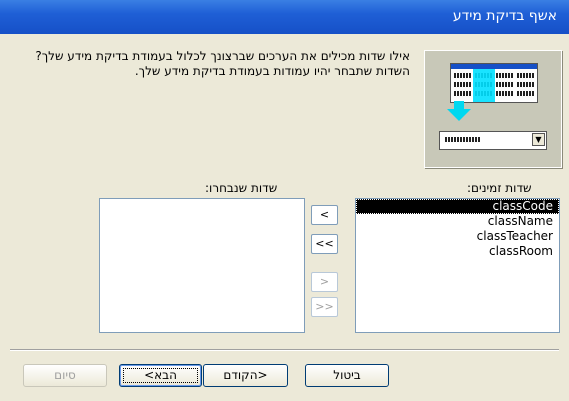  Describe the element at coordinates (324, 307) in the screenshot. I see `remove-all-button: >>` at that location.